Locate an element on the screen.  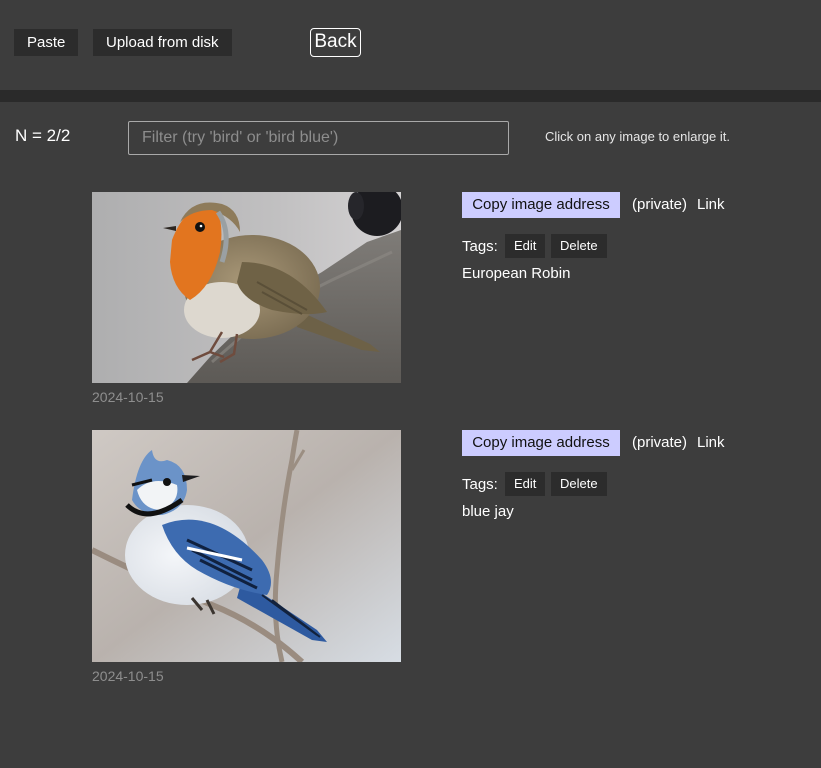
back-button: Back is located at coordinates (335, 42).